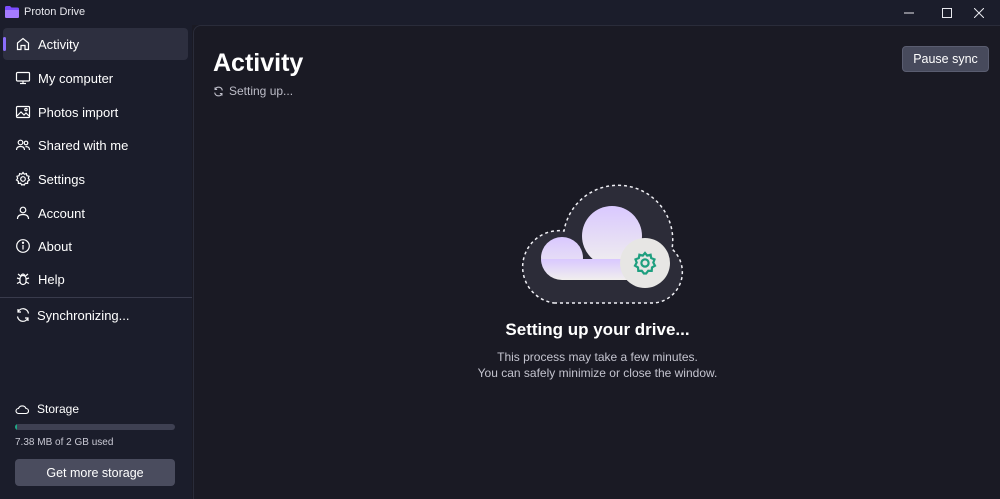 Image resolution: width=1000 pixels, height=499 pixels. I want to click on sidebar-item-label: Settings, so click(61, 179).